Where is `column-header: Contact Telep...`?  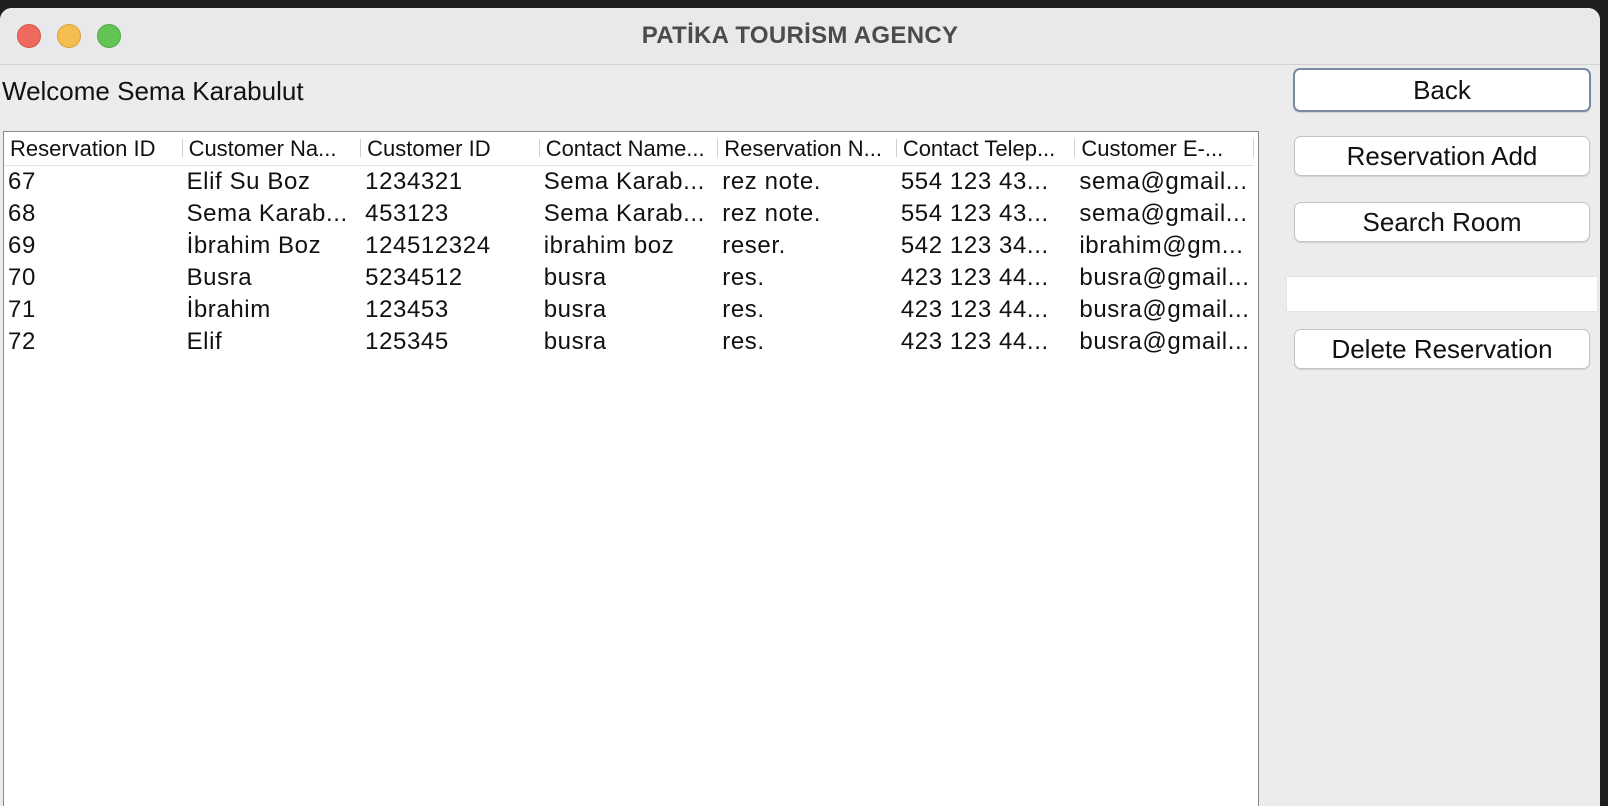 column-header: Contact Telep... is located at coordinates (986, 149).